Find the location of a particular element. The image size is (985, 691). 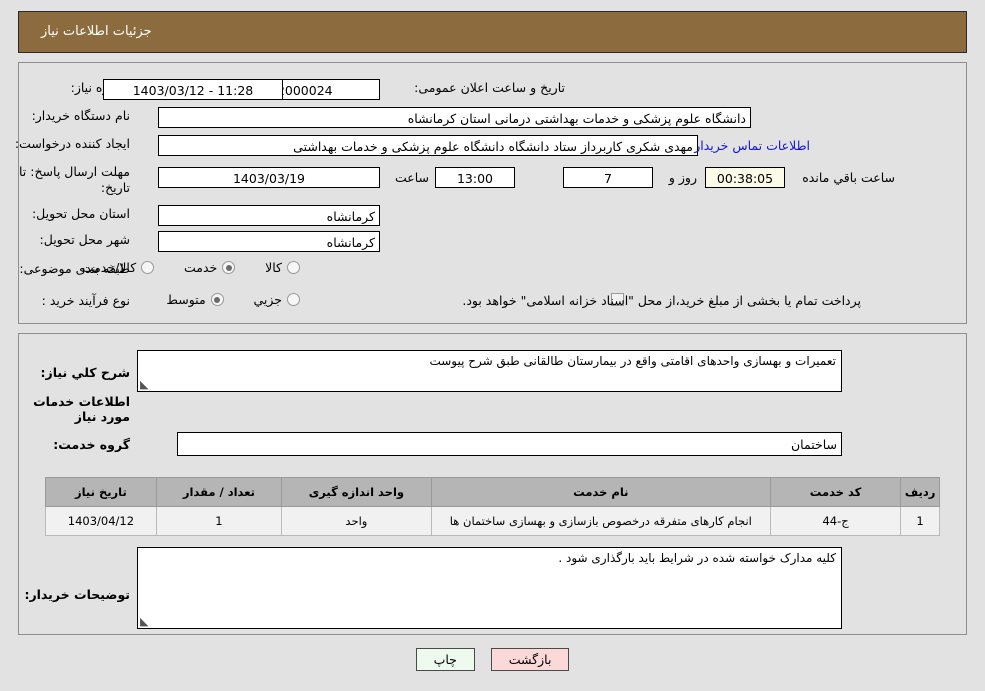

col-need-date: تاریخ نیاز is located at coordinates (101, 492).